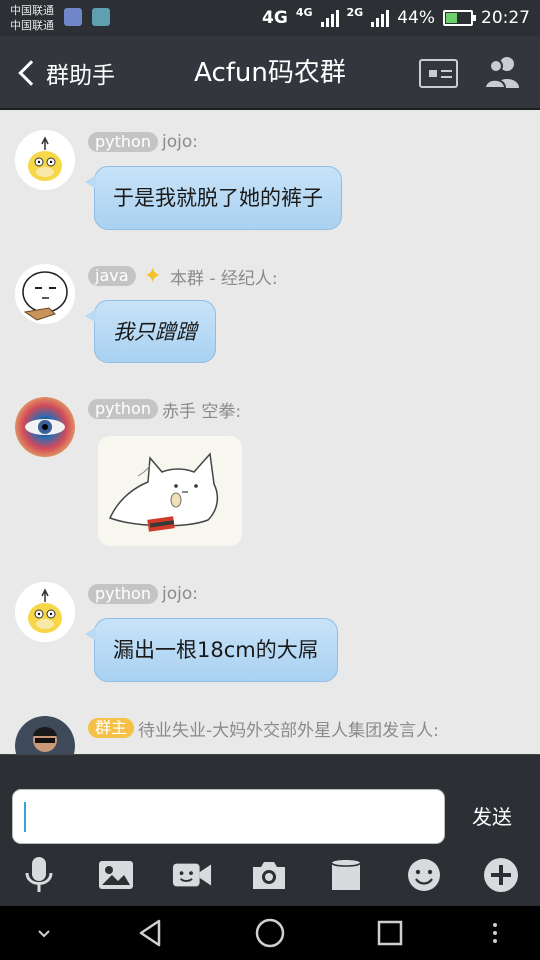 The image size is (540, 960). I want to click on chat-title: Acfun码农群, so click(270, 73).